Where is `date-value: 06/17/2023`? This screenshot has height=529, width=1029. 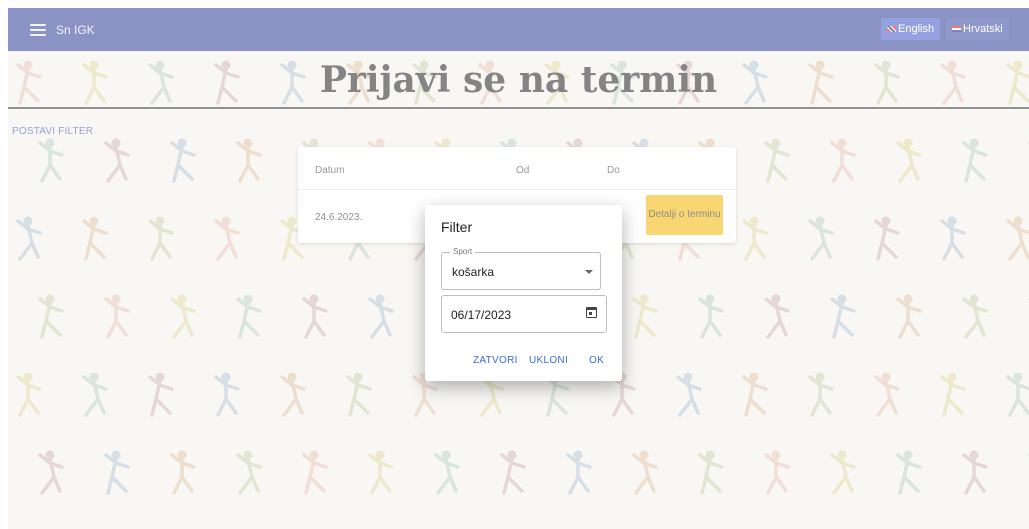
date-value: 06/17/2023 is located at coordinates (481, 315).